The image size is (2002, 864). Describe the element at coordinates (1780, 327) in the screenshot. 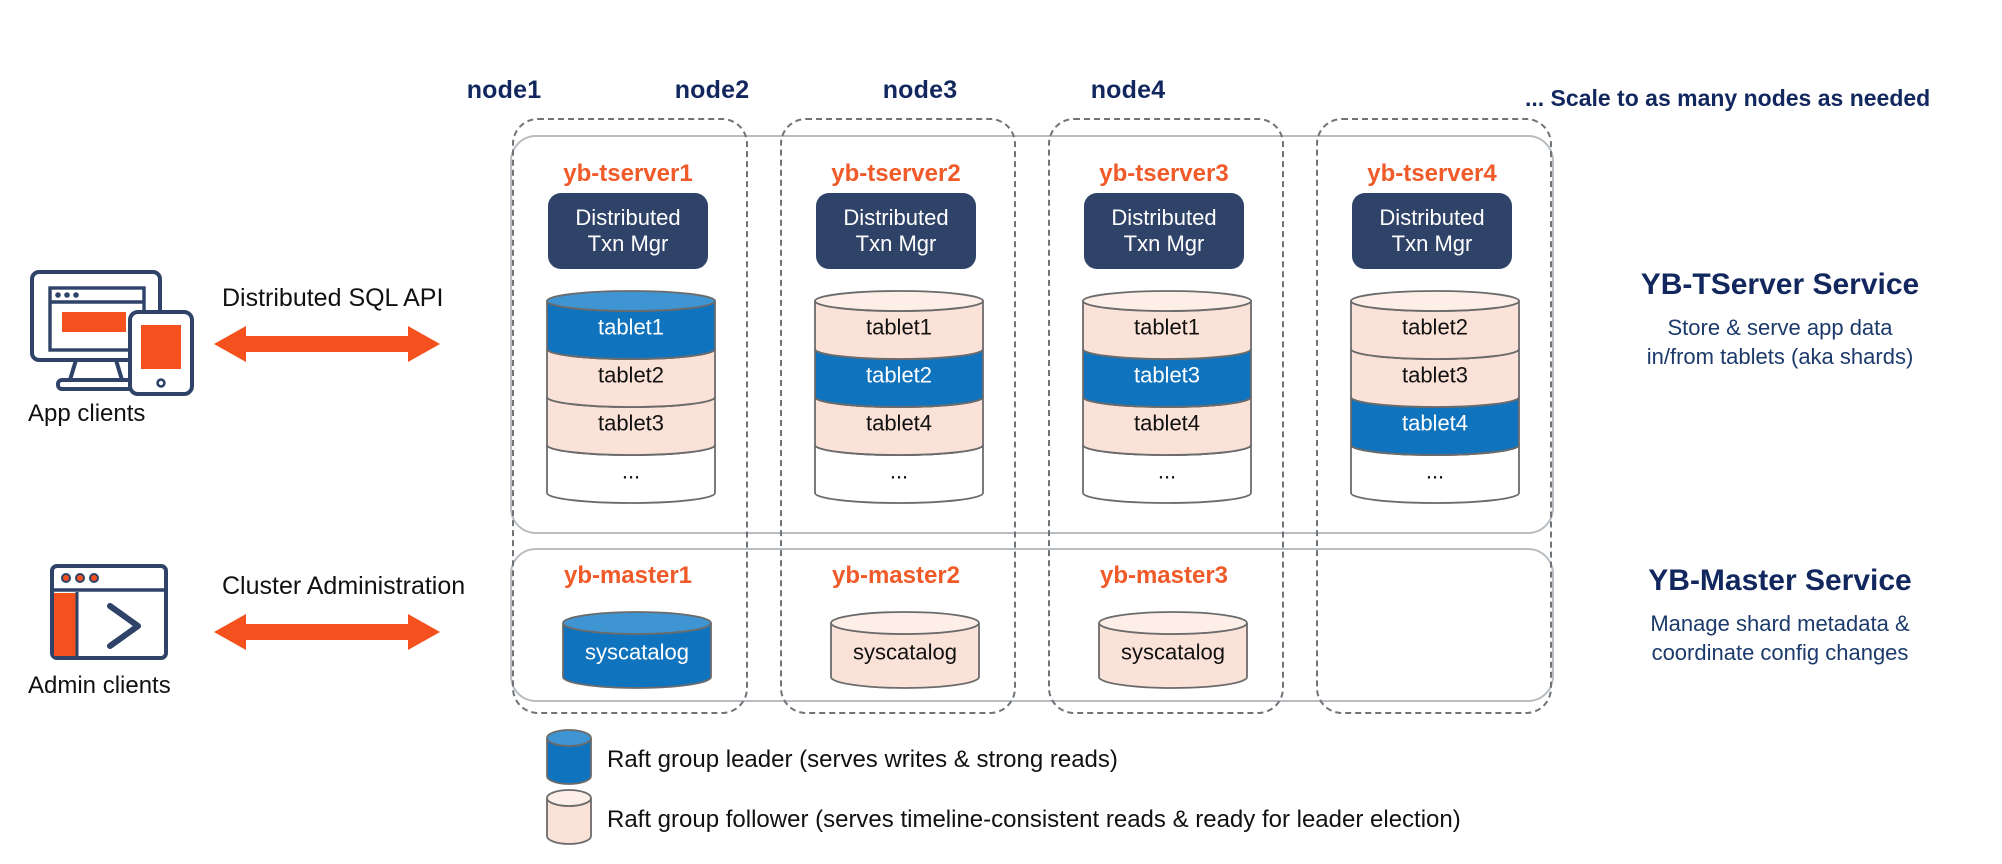

I see `tserver-subtitle-line1: Store & serve app data` at that location.